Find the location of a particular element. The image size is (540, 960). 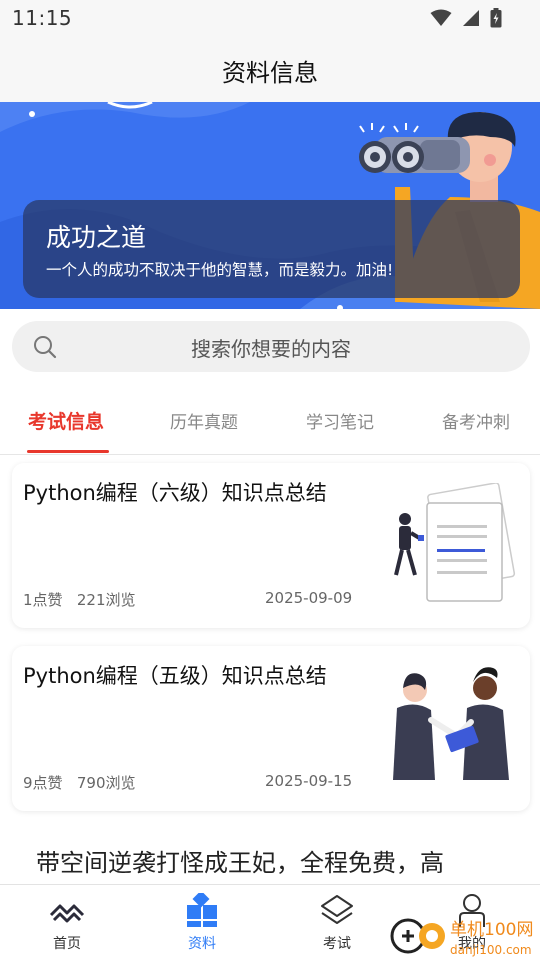

feature-article-title: 带空间逆袭打怪成王妃，全程免费，高 is located at coordinates (276, 863).